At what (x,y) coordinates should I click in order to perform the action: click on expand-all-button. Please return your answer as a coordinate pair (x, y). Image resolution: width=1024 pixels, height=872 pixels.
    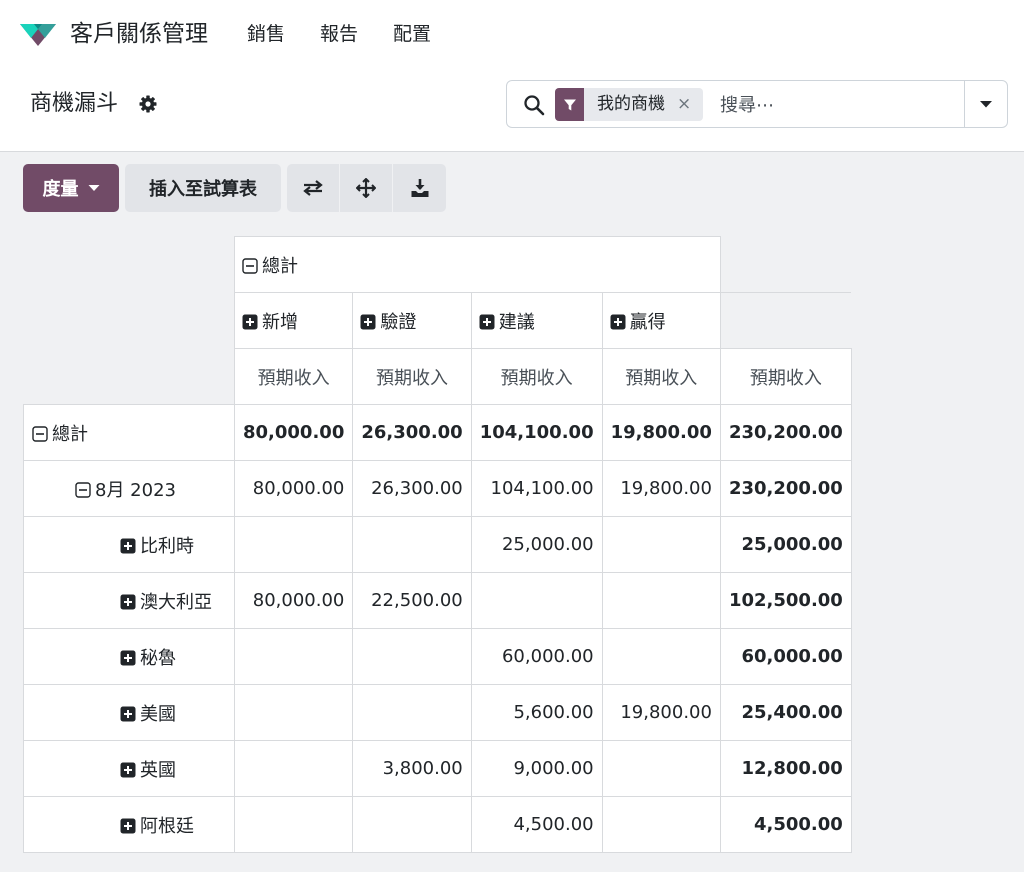
    Looking at the image, I should click on (366, 188).